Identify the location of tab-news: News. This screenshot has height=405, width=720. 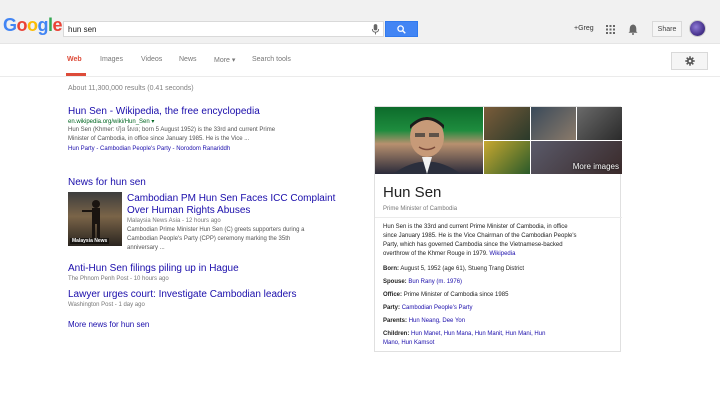
(188, 59).